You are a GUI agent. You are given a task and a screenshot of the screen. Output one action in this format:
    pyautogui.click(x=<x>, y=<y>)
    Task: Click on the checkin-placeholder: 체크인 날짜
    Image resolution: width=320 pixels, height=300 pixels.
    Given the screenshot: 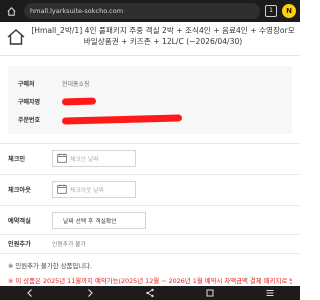 What is the action you would take?
    pyautogui.click(x=84, y=159)
    